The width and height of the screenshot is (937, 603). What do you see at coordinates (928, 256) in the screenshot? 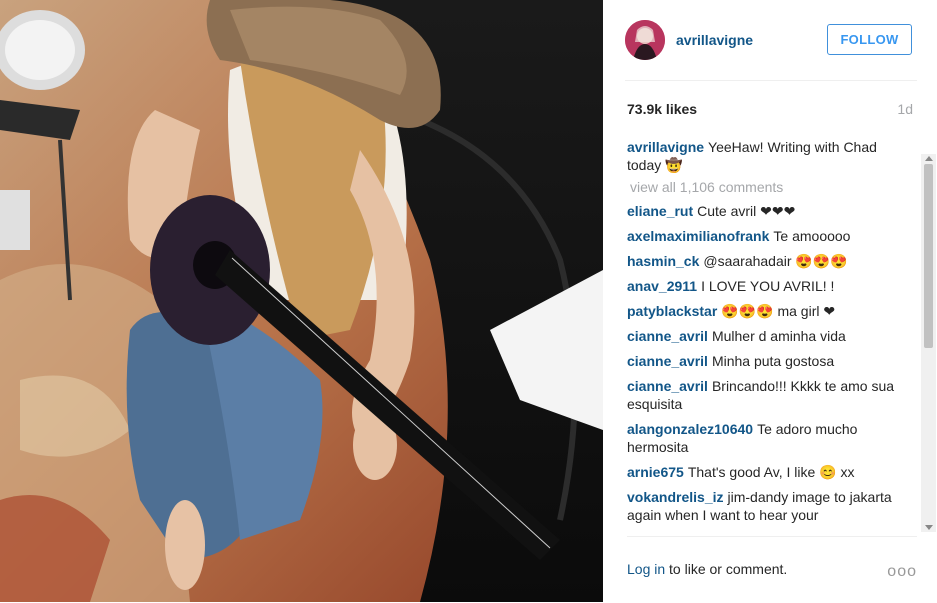
I see `scrollbar-thumb` at bounding box center [928, 256].